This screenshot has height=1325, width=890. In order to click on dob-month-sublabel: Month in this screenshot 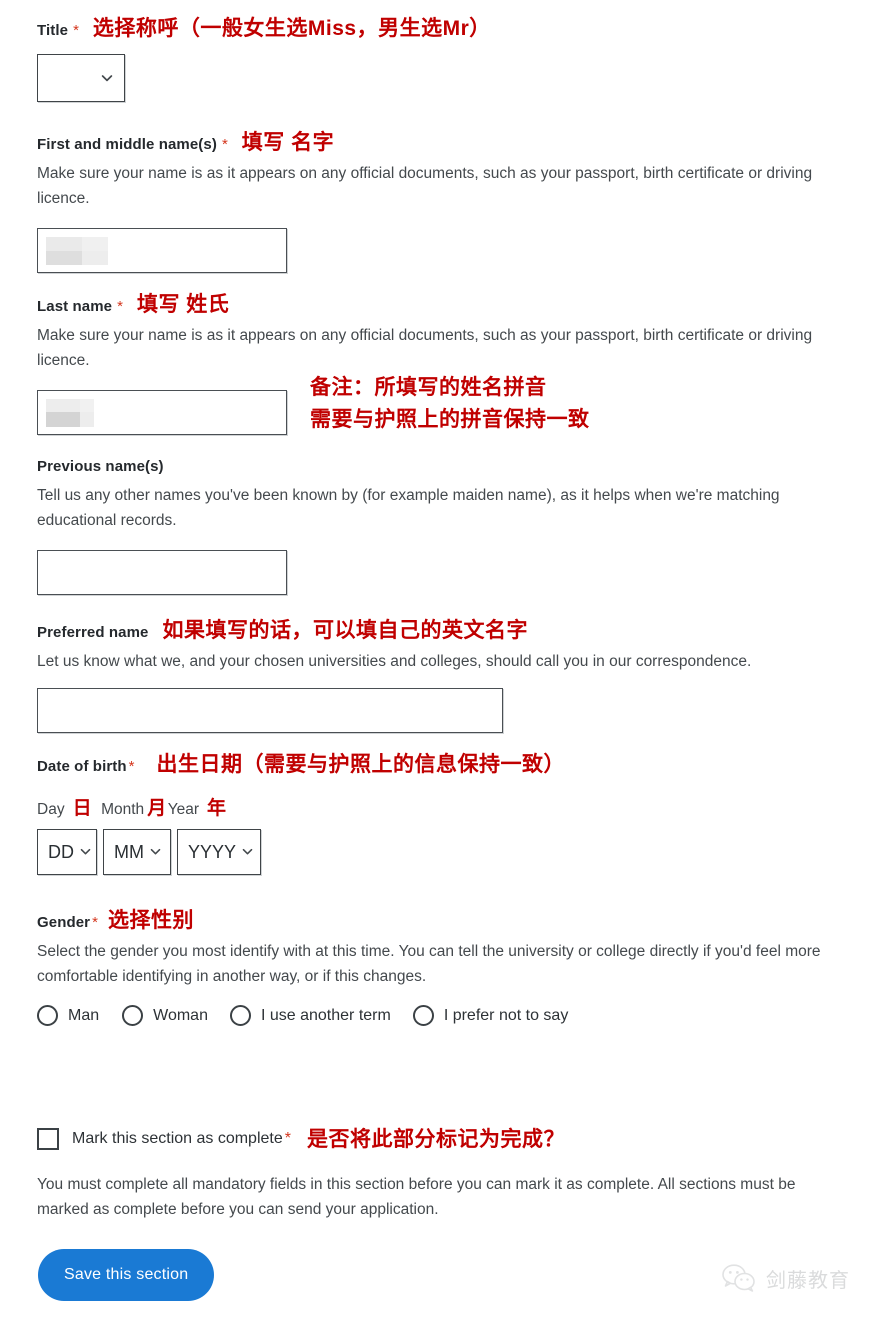, I will do `click(123, 809)`.